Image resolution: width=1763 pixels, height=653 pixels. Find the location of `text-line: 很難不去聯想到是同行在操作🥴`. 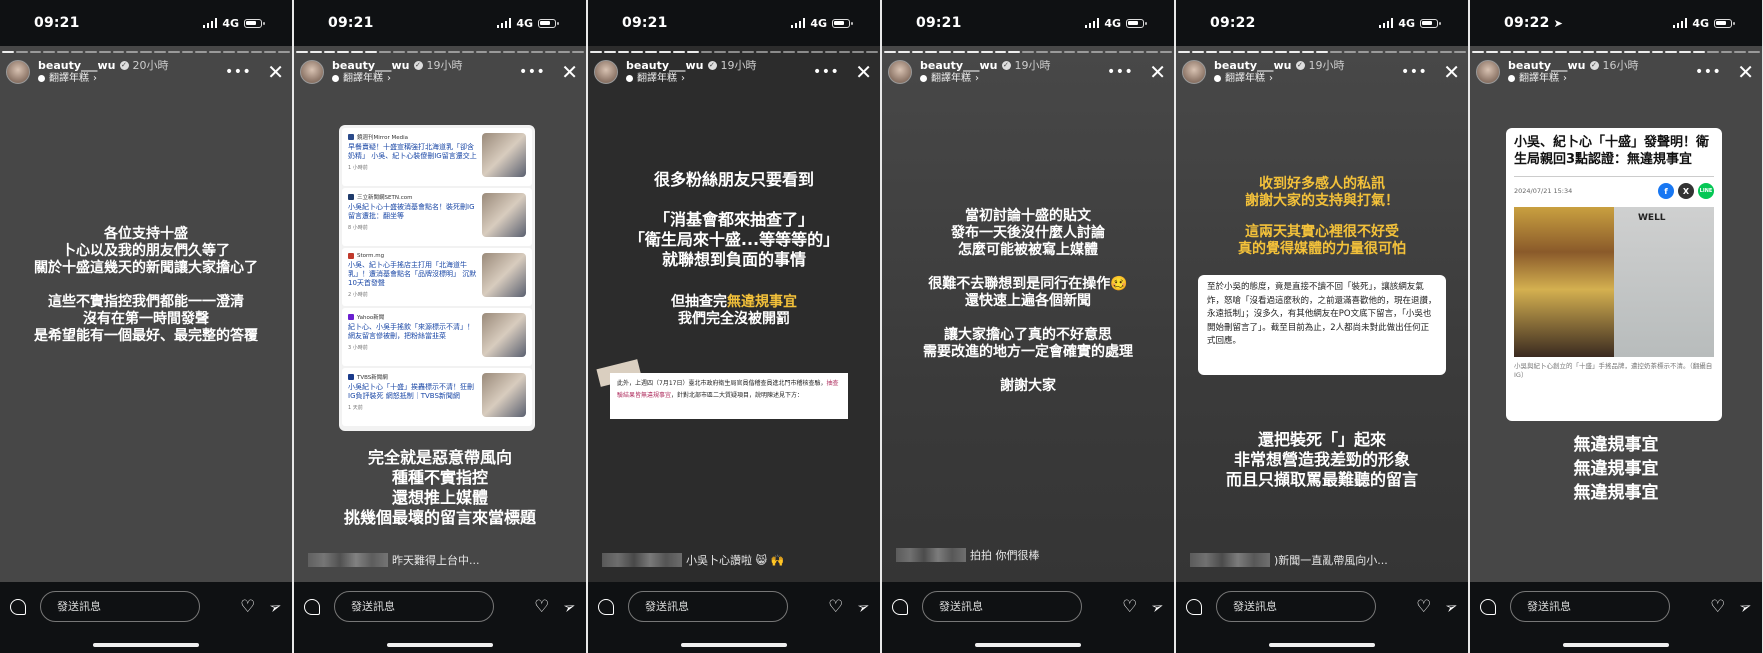

text-line: 很難不去聯想到是同行在操作🥴 is located at coordinates (1028, 284).